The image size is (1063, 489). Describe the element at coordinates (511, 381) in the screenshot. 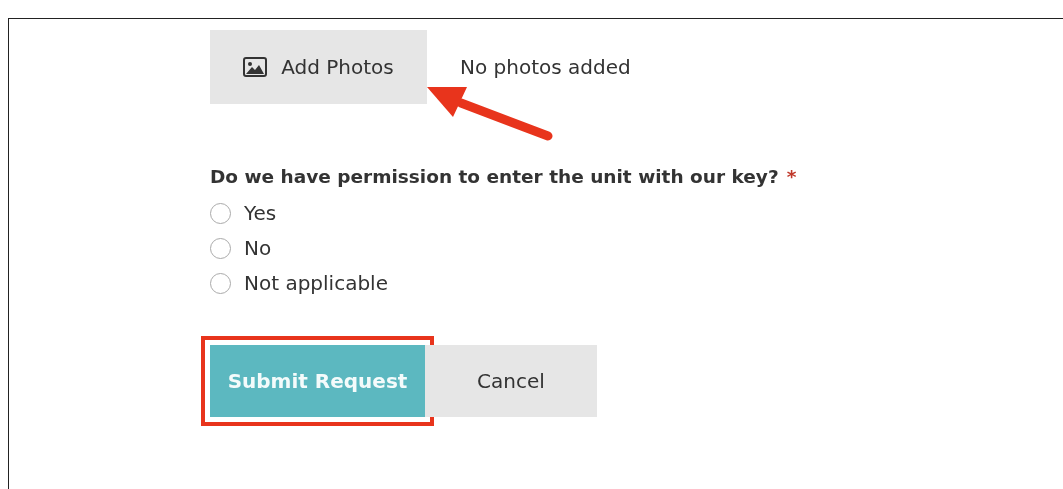

I see `cancel-button: Cancel` at that location.